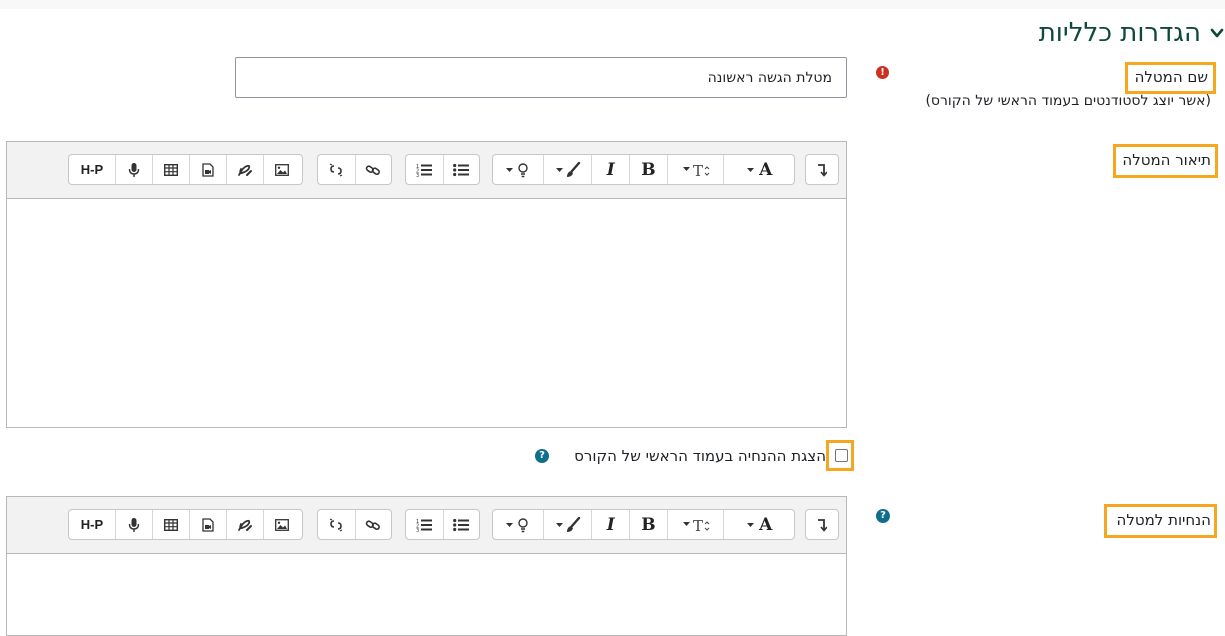 This screenshot has height=636, width=1225. Describe the element at coordinates (1171, 77) in the screenshot. I see `task-name-label: שם המטלה` at that location.